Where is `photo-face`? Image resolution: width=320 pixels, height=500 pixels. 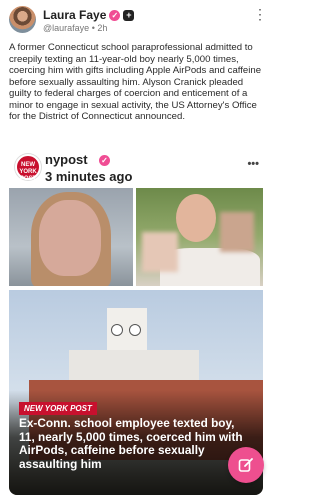 photo-face is located at coordinates (70, 238).